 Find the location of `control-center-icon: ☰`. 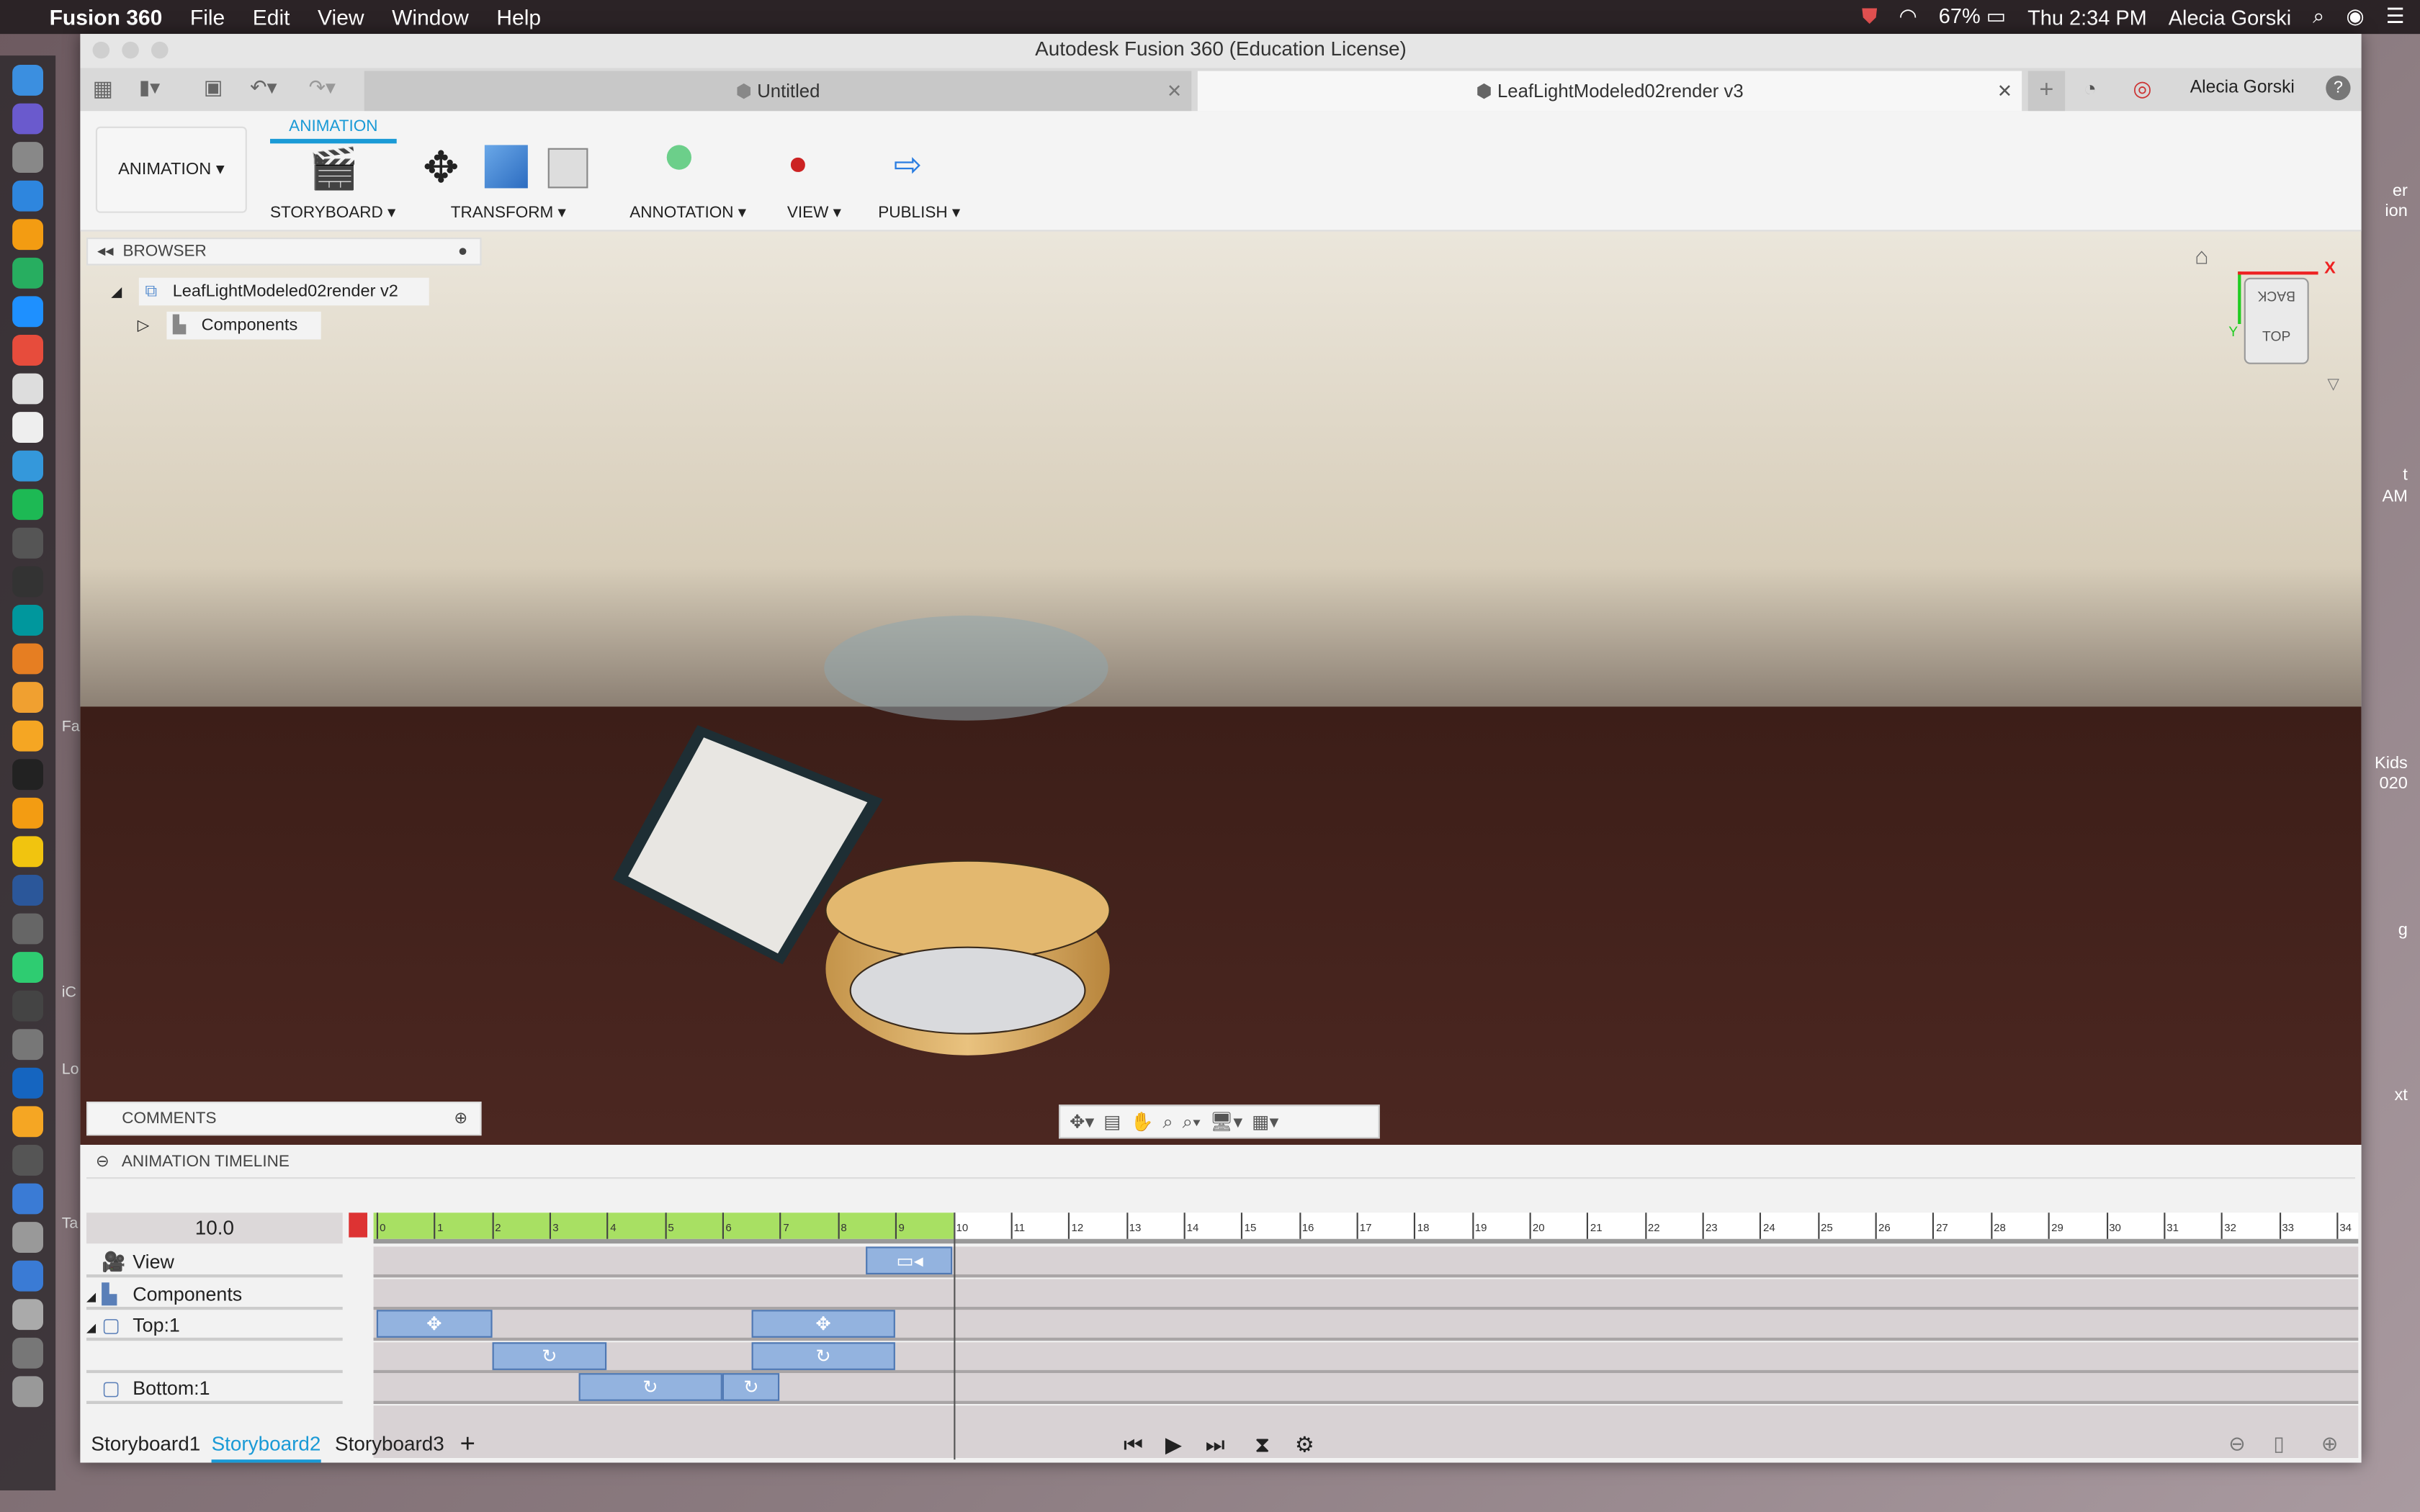

control-center-icon: ☰ is located at coordinates (2395, 16).